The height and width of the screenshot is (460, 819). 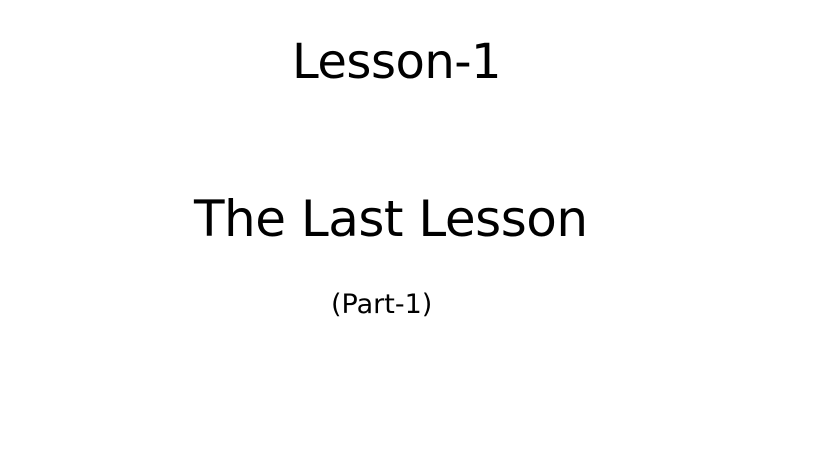 What do you see at coordinates (391, 219) in the screenshot?
I see `lesson-title: The Last Lesson` at bounding box center [391, 219].